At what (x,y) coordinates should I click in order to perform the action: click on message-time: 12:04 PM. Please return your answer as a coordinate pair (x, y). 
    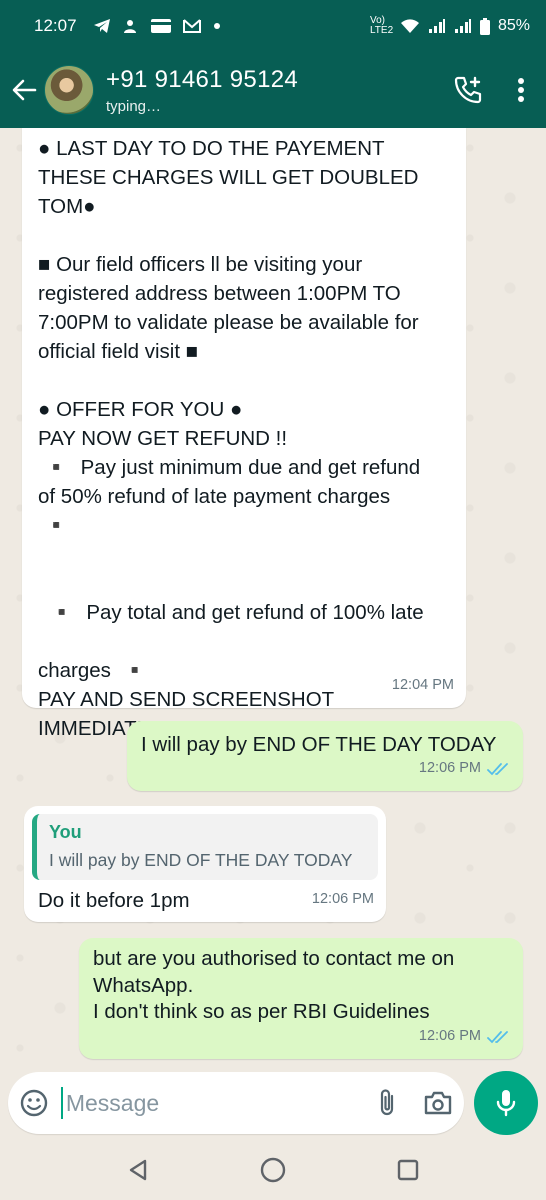
    Looking at the image, I should click on (422, 685).